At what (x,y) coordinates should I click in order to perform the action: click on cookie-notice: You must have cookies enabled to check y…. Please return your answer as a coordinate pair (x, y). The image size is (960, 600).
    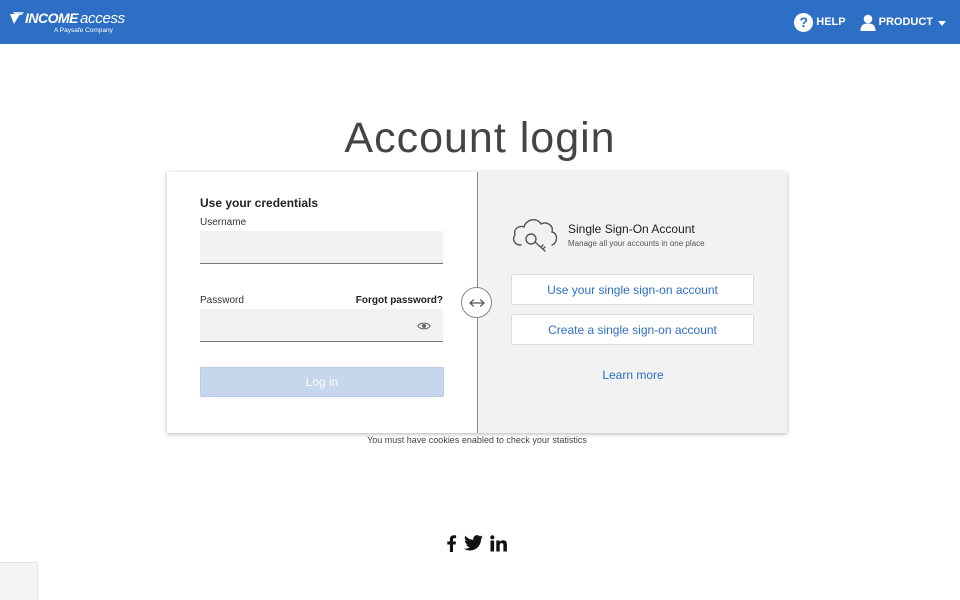
    Looking at the image, I should click on (477, 440).